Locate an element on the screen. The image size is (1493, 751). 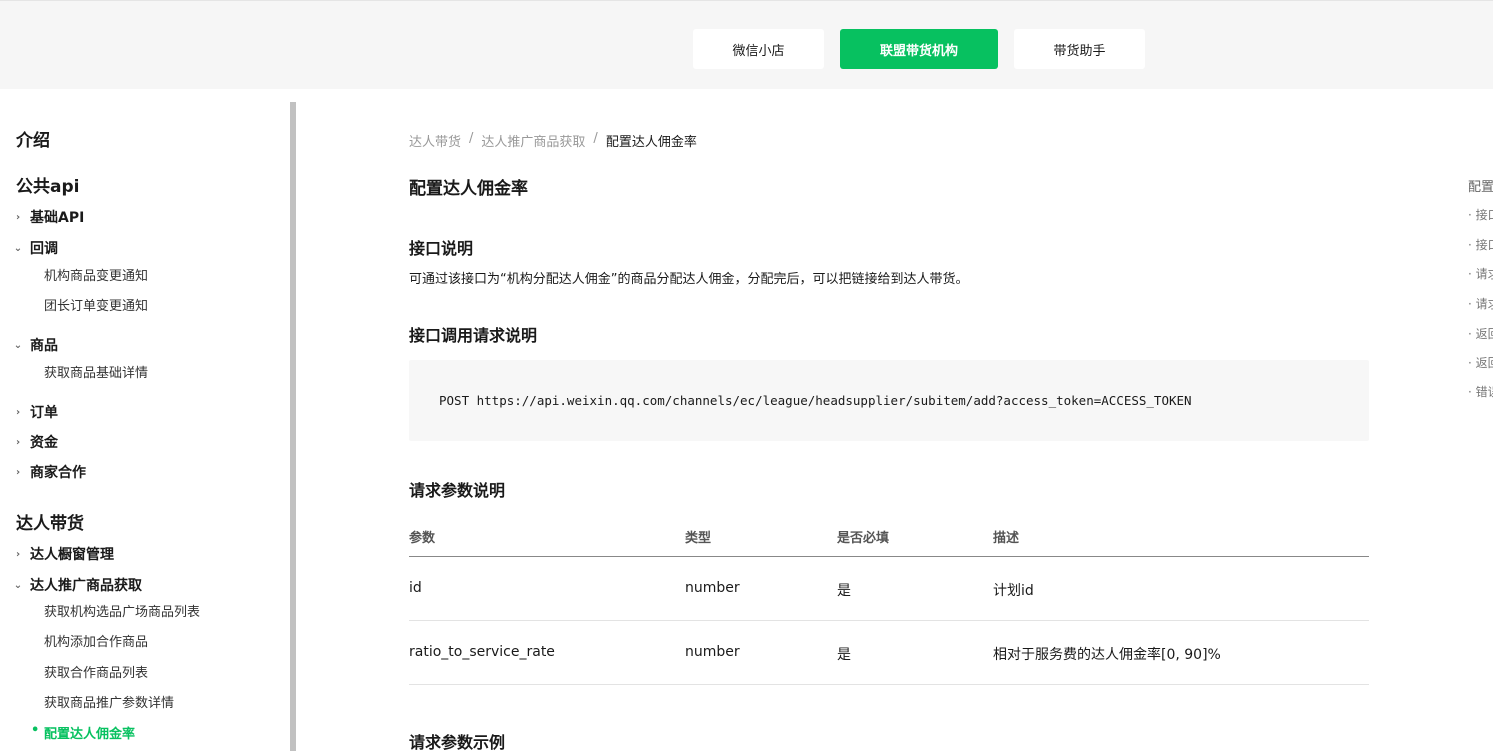
breadcrumb-item: 达人推广商品获取 is located at coordinates (533, 140).